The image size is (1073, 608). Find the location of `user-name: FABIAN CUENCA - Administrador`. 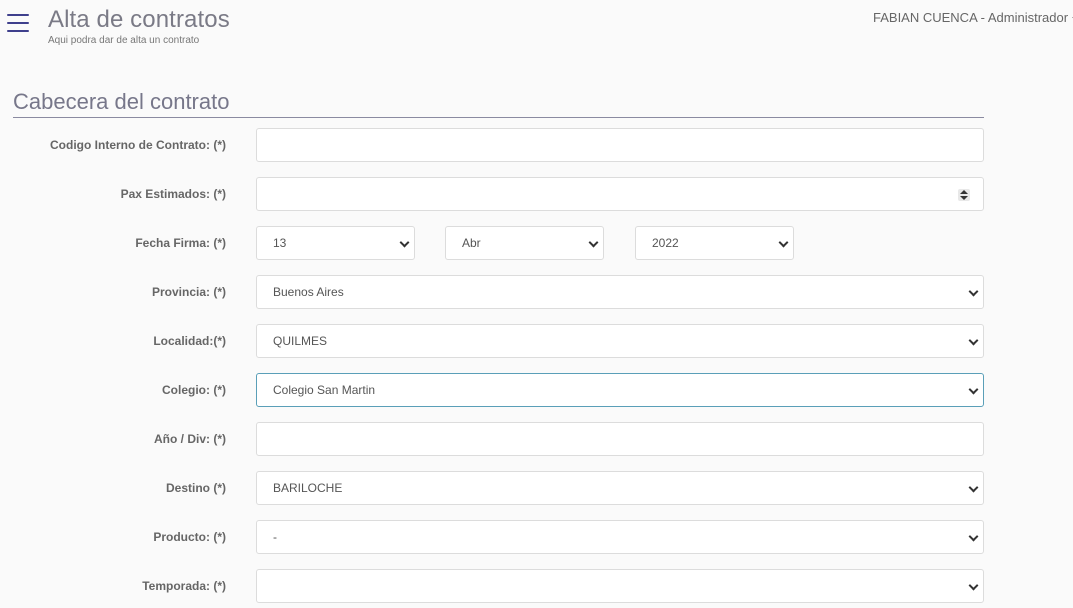

user-name: FABIAN CUENCA - Administrador is located at coordinates (971, 17).